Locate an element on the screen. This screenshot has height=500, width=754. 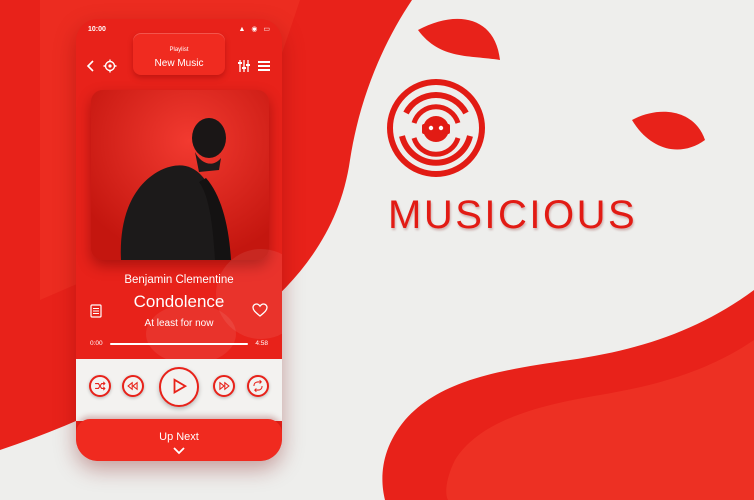
back-icon is located at coordinates (91, 66).